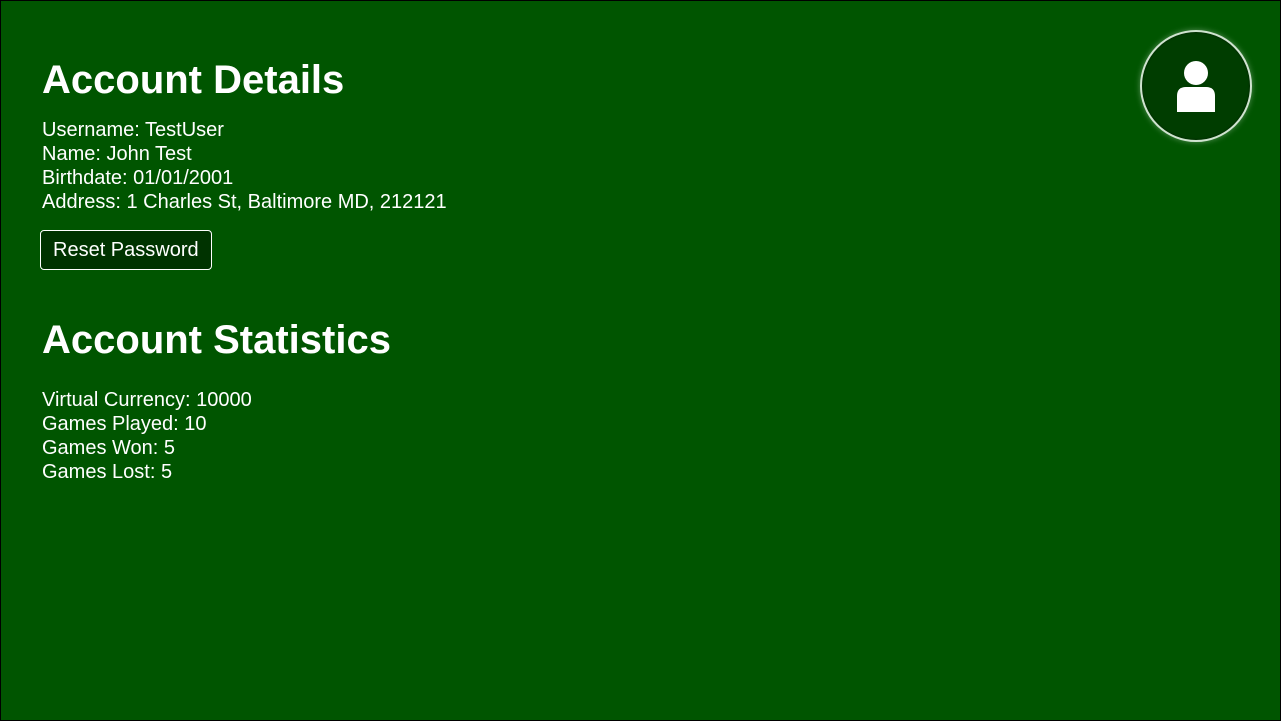 The image size is (1281, 721). I want to click on username-row: Username: TestUser, so click(244, 130).